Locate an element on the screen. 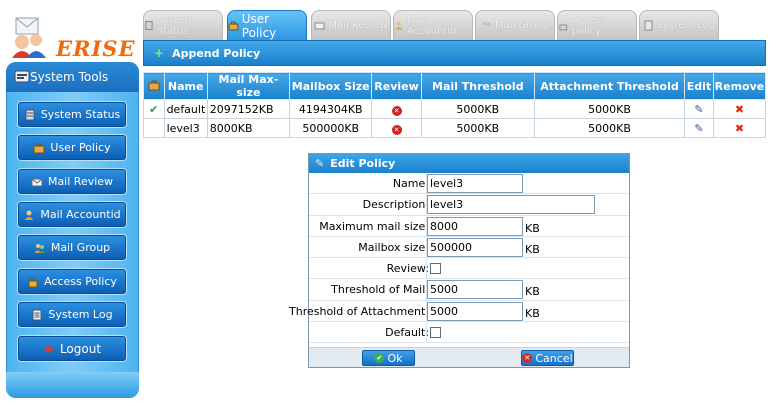 This screenshot has height=406, width=780. nav-mail-accountid-label: Mail Accountid is located at coordinates (80, 214).